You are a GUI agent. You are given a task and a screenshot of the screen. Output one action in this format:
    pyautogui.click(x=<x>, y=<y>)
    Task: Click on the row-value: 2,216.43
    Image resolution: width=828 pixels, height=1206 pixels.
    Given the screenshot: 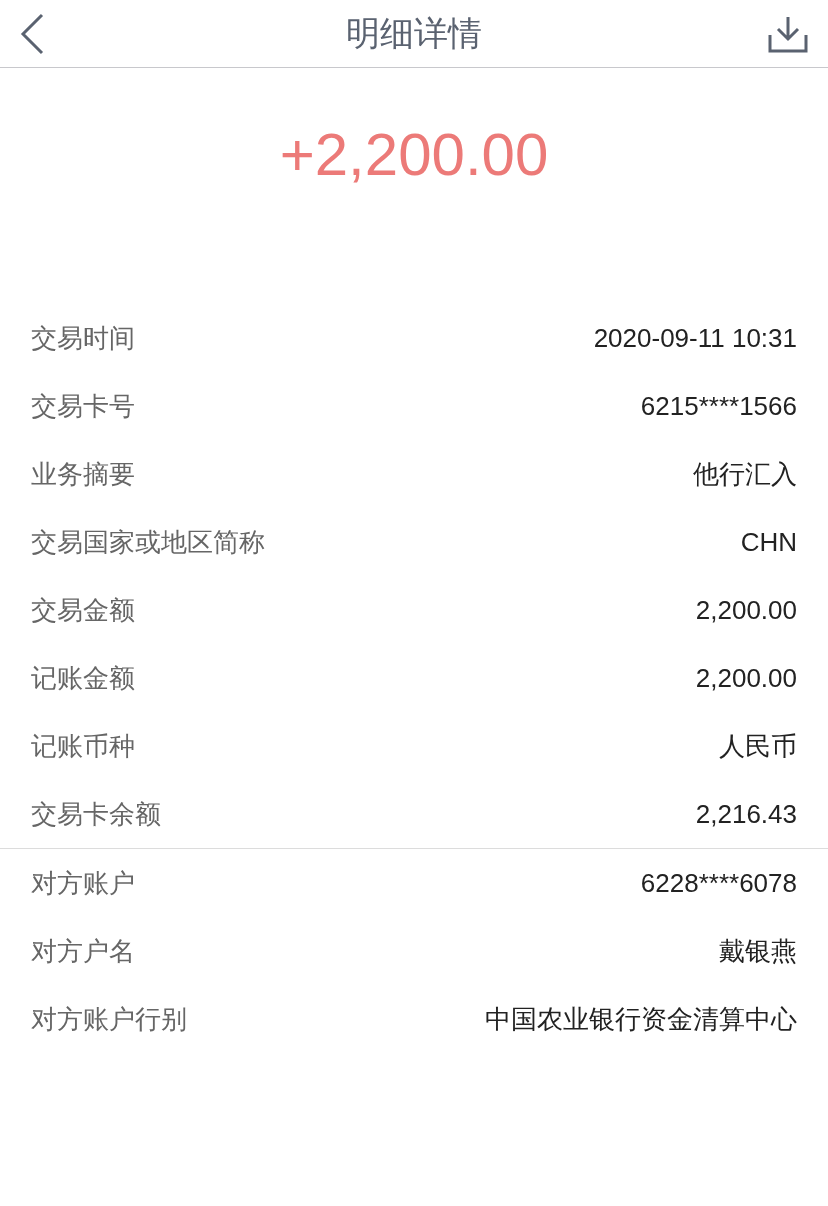 What is the action you would take?
    pyautogui.click(x=746, y=814)
    